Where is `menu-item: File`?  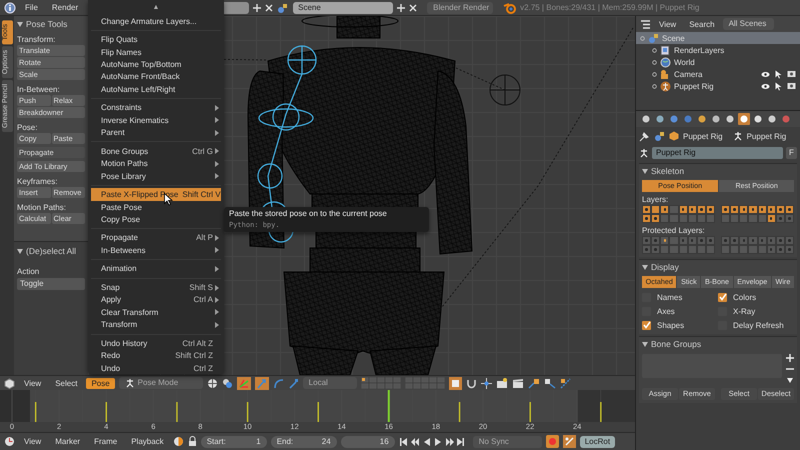 menu-item: File is located at coordinates (31, 7).